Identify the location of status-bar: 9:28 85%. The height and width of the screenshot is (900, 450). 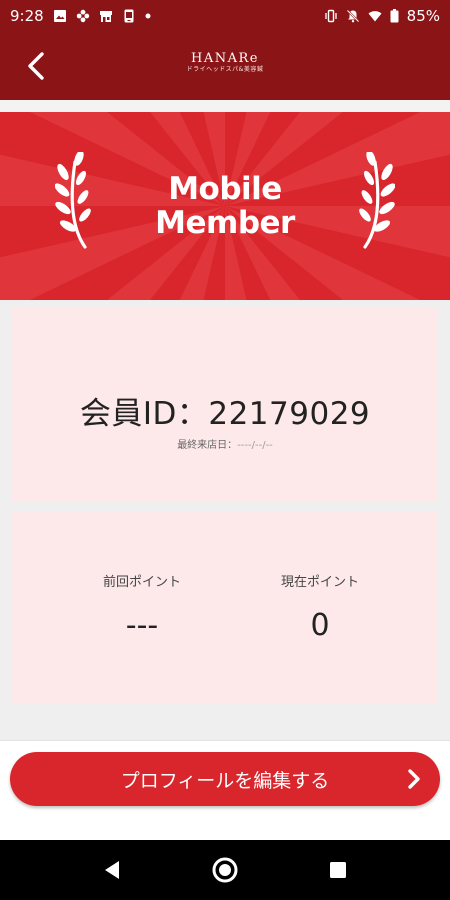
(225, 16).